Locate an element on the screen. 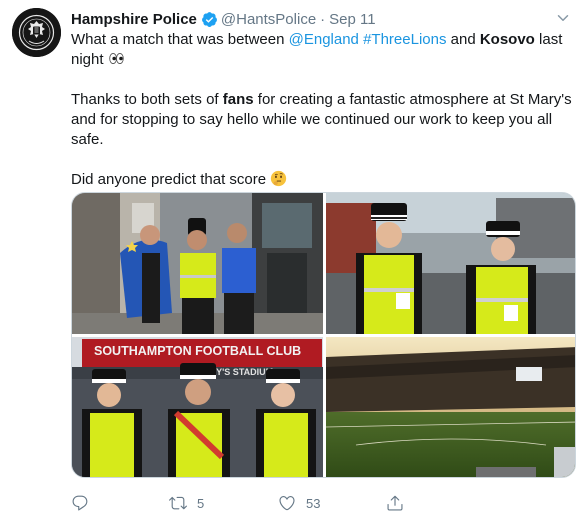 The height and width of the screenshot is (520, 584). tweet-header: Hampshire Police @HantsPolice · Sep 11 is located at coordinates (223, 19).